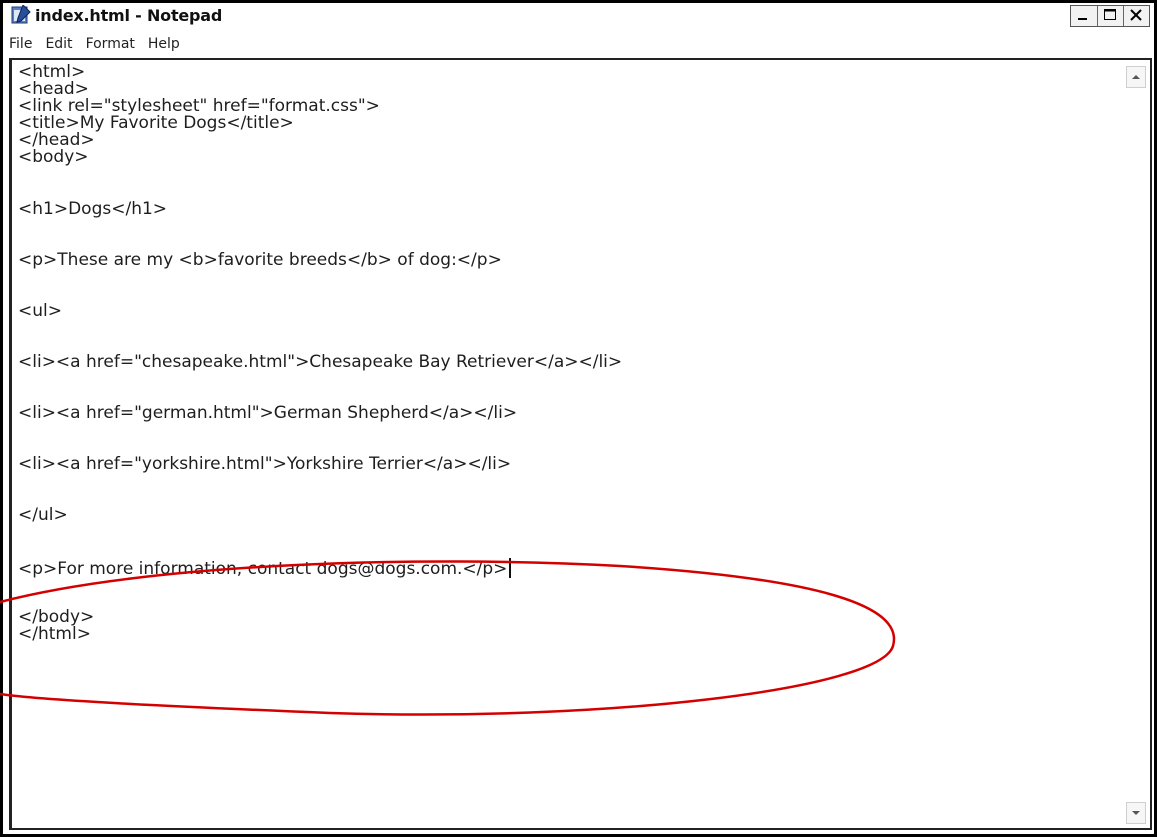 Image resolution: width=1157 pixels, height=837 pixels. I want to click on code-line: </ul>, so click(43, 515).